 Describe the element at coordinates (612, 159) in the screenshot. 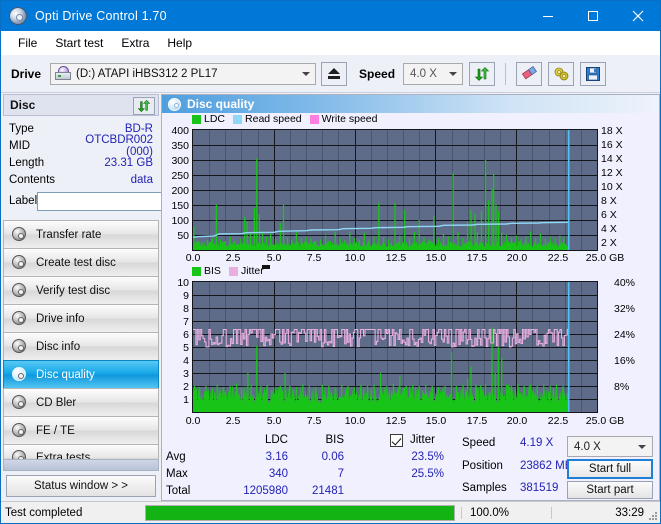

I see `ldc-y2tick-14x: 14 X` at that location.